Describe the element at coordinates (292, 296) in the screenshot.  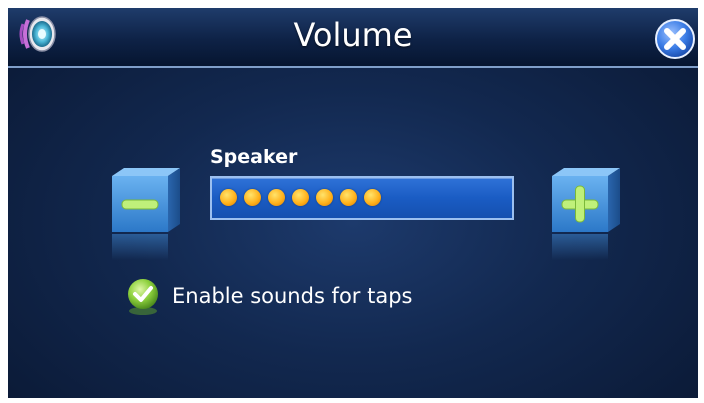
I see `tap-sounds-label: Enable sounds for taps` at that location.